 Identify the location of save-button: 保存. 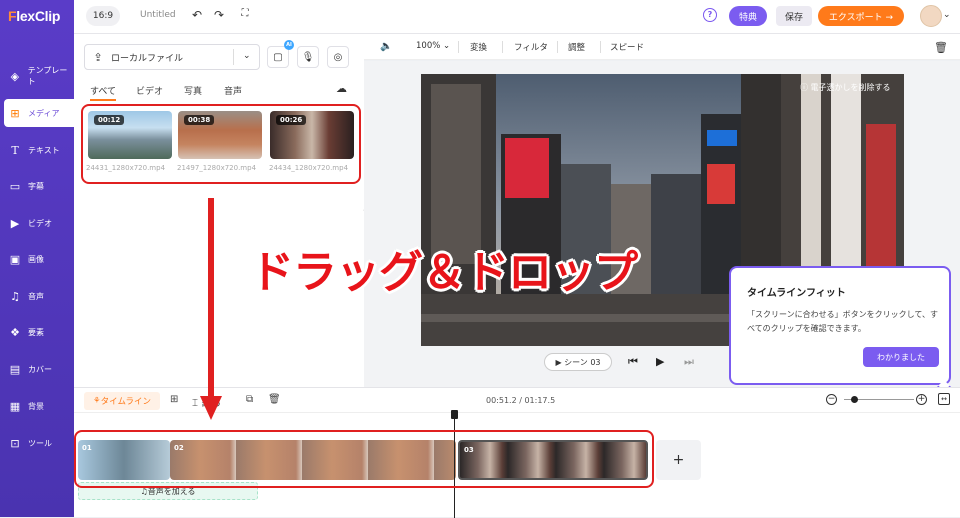
(794, 16).